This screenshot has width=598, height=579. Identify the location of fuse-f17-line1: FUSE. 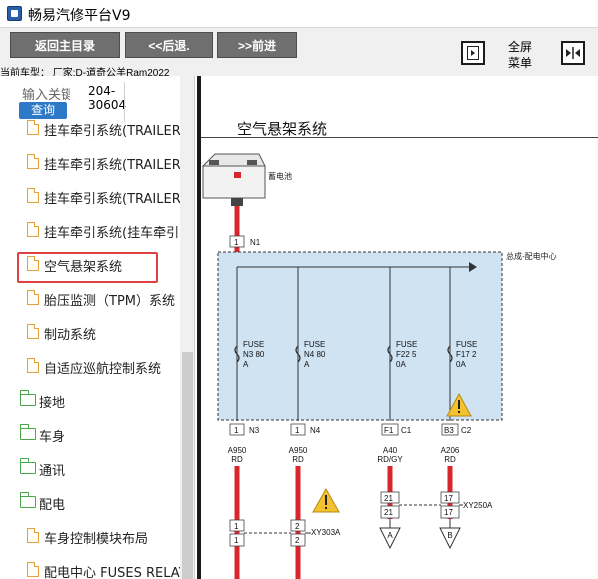
(466, 344).